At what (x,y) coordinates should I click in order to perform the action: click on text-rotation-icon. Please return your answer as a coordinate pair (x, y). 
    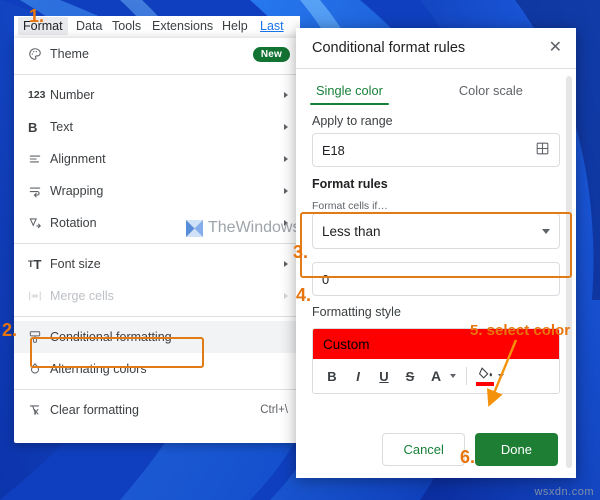
    Looking at the image, I should click on (39, 223).